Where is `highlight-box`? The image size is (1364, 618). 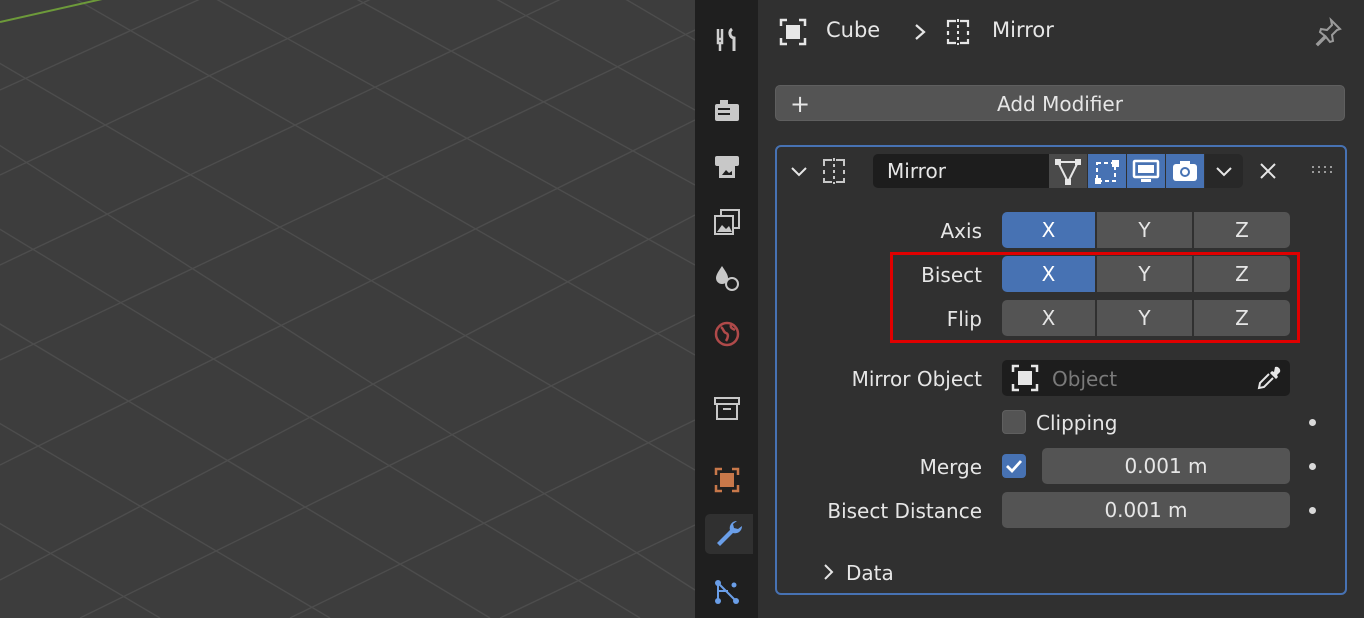 highlight-box is located at coordinates (1095, 297).